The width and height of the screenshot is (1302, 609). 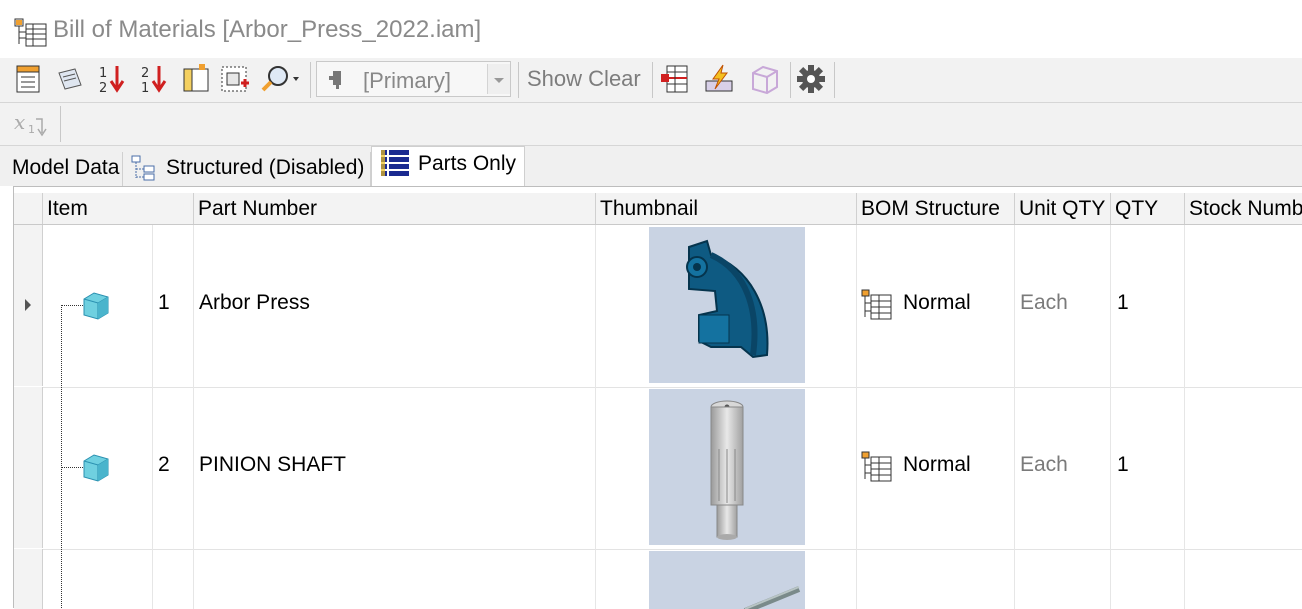 What do you see at coordinates (765, 79) in the screenshot?
I see `add-virtual-component-icon` at bounding box center [765, 79].